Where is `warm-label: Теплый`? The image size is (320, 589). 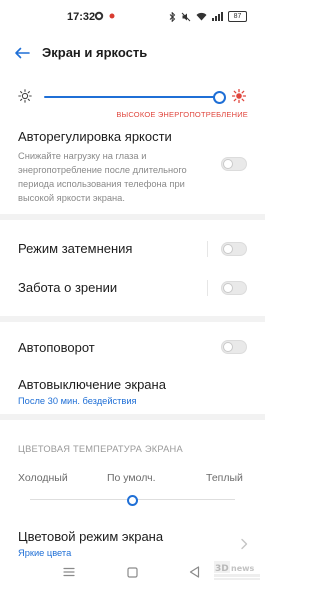
warm-label: Теплый is located at coordinates (224, 478).